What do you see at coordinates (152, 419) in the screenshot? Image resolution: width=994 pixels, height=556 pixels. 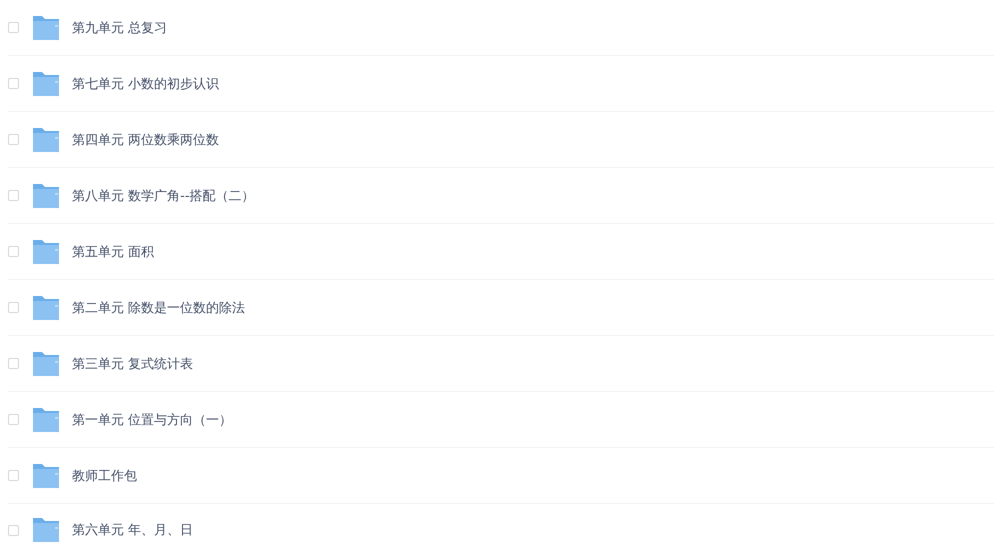 I see `folder-name: 第一单元 位置与方向（一）` at bounding box center [152, 419].